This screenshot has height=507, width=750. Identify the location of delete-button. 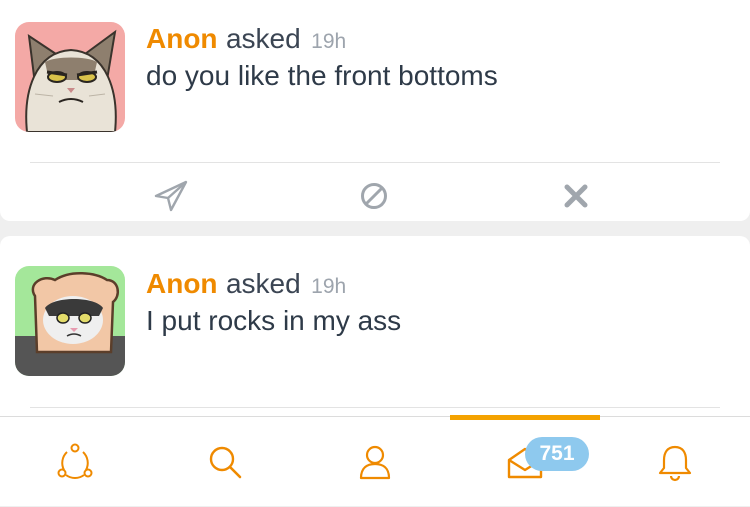
(576, 196).